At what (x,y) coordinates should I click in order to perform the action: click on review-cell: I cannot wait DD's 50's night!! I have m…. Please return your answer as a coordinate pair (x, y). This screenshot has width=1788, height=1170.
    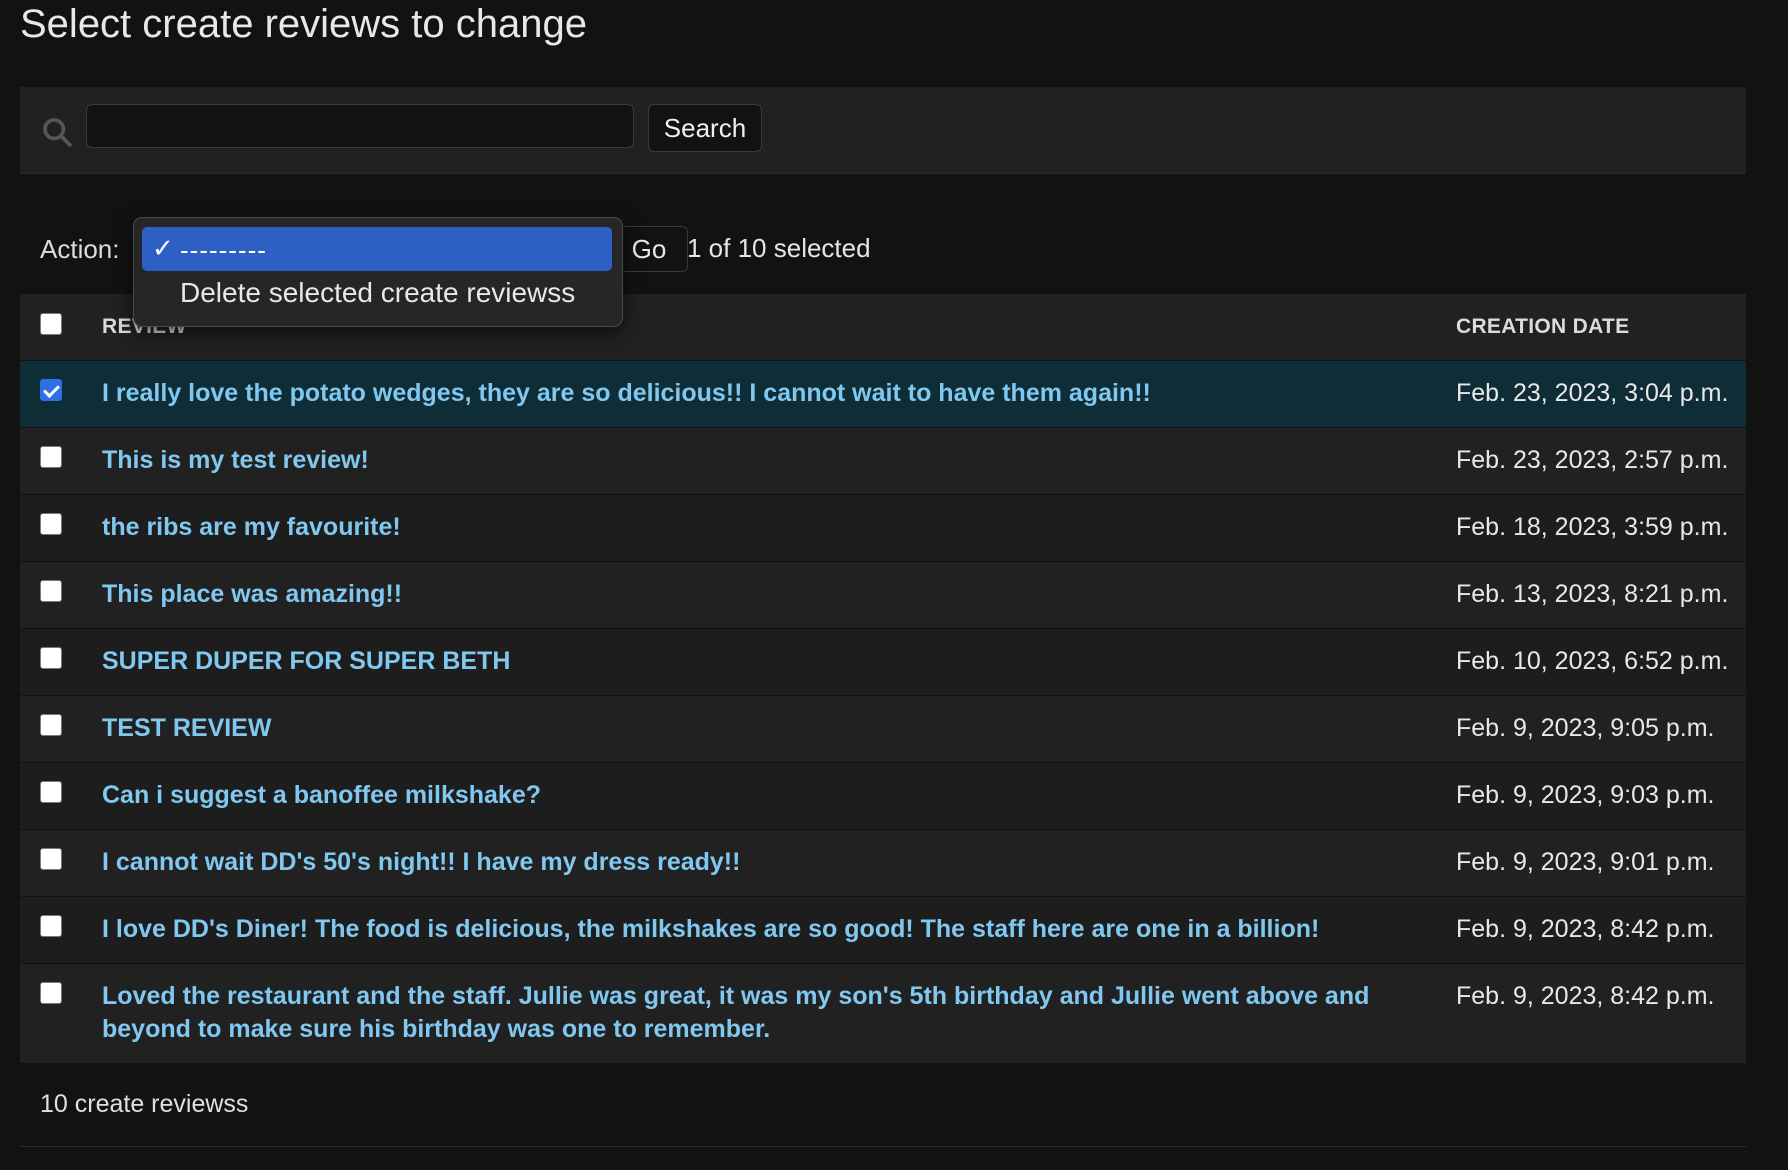
    Looking at the image, I should click on (779, 862).